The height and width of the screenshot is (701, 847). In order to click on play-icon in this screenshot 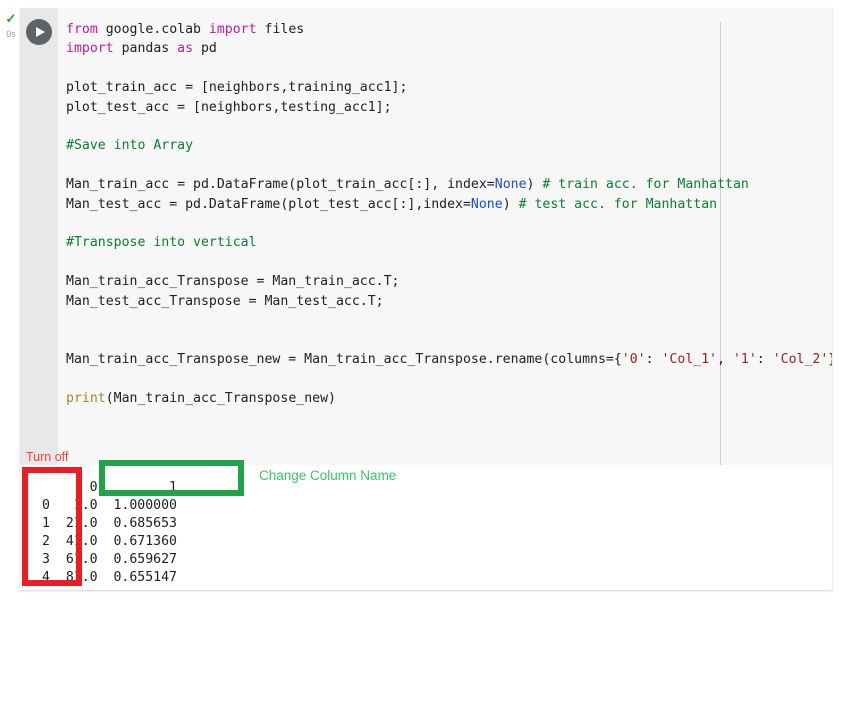, I will do `click(40, 32)`.